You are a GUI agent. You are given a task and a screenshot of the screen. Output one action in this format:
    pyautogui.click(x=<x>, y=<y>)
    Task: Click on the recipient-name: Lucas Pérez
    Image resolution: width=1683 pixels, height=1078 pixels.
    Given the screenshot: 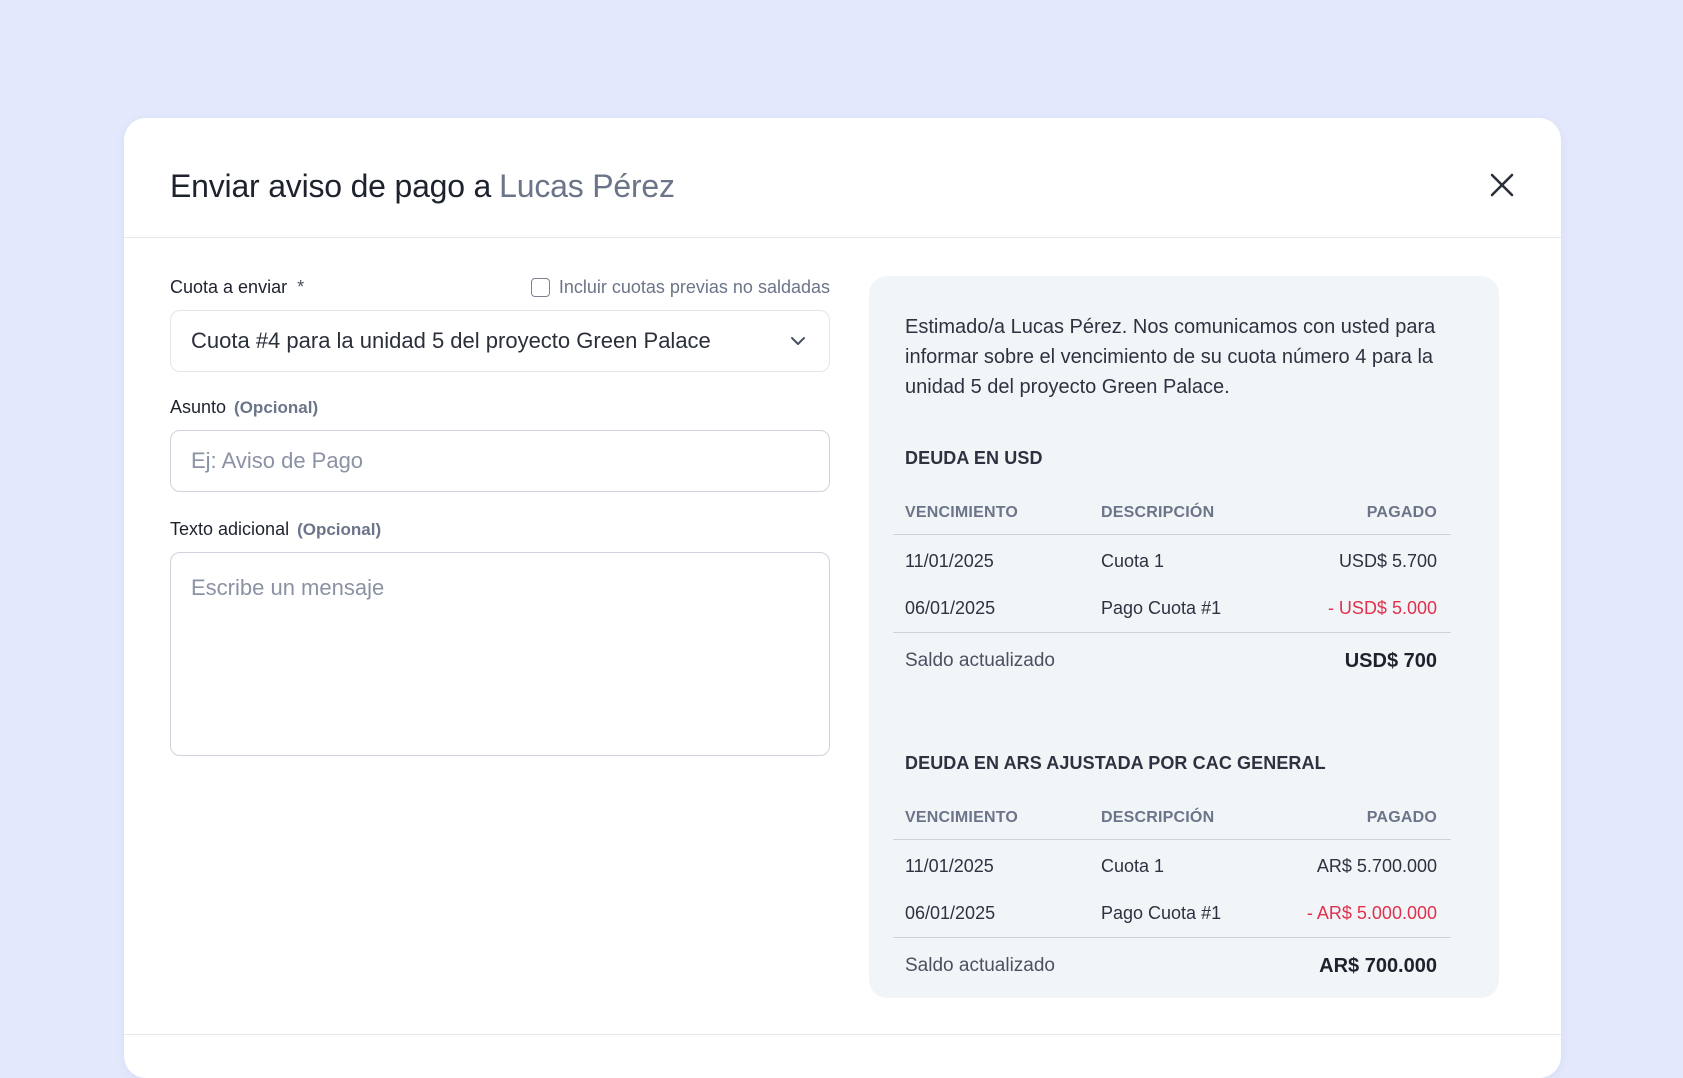 What is the action you would take?
    pyautogui.click(x=587, y=186)
    